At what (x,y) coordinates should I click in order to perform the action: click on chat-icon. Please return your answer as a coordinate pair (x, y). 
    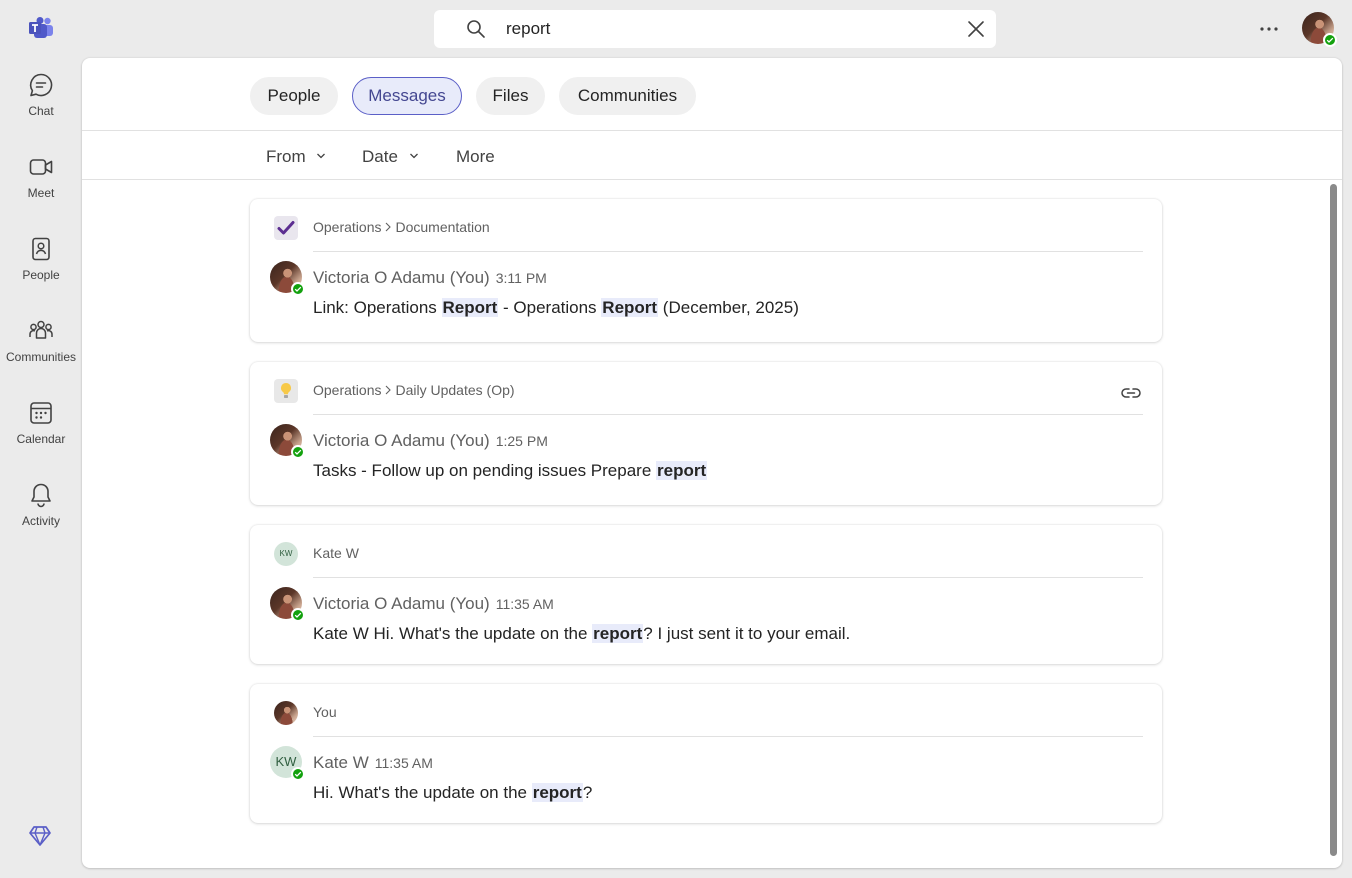
    Looking at the image, I should click on (41, 85).